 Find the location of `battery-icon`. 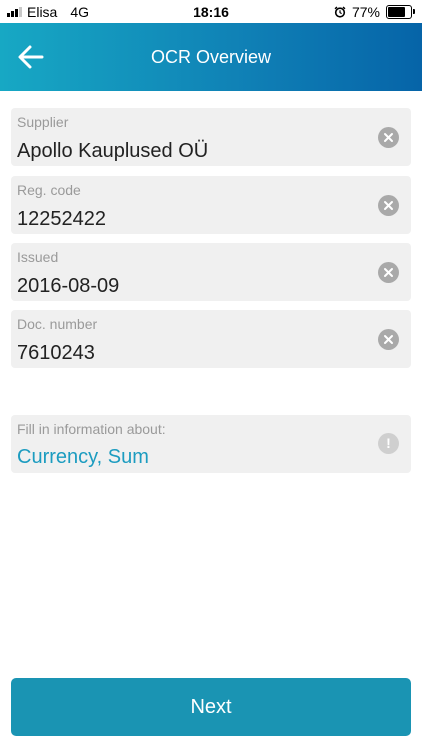

battery-icon is located at coordinates (400, 12).